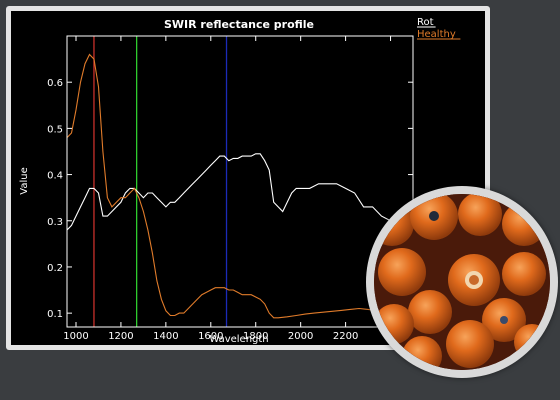  What do you see at coordinates (436, 34) in the screenshot?
I see `legend-entry-healthy: Healthy` at bounding box center [436, 34].